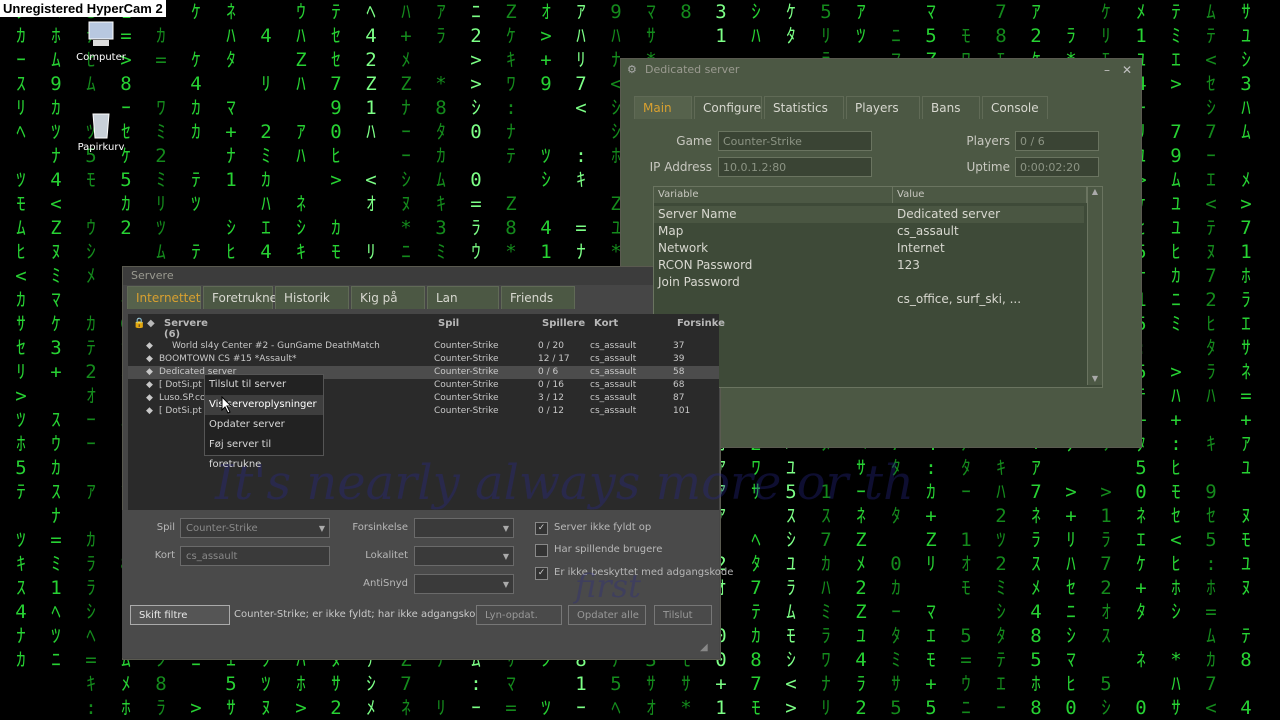  What do you see at coordinates (773, 195) in the screenshot?
I see `column-variable: Variable` at bounding box center [773, 195].